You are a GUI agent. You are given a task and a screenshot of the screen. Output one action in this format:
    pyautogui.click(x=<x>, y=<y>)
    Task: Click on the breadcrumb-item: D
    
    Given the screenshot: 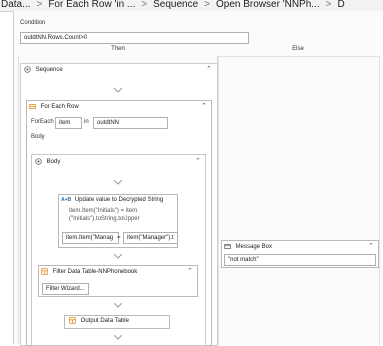 What is the action you would take?
    pyautogui.click(x=340, y=5)
    